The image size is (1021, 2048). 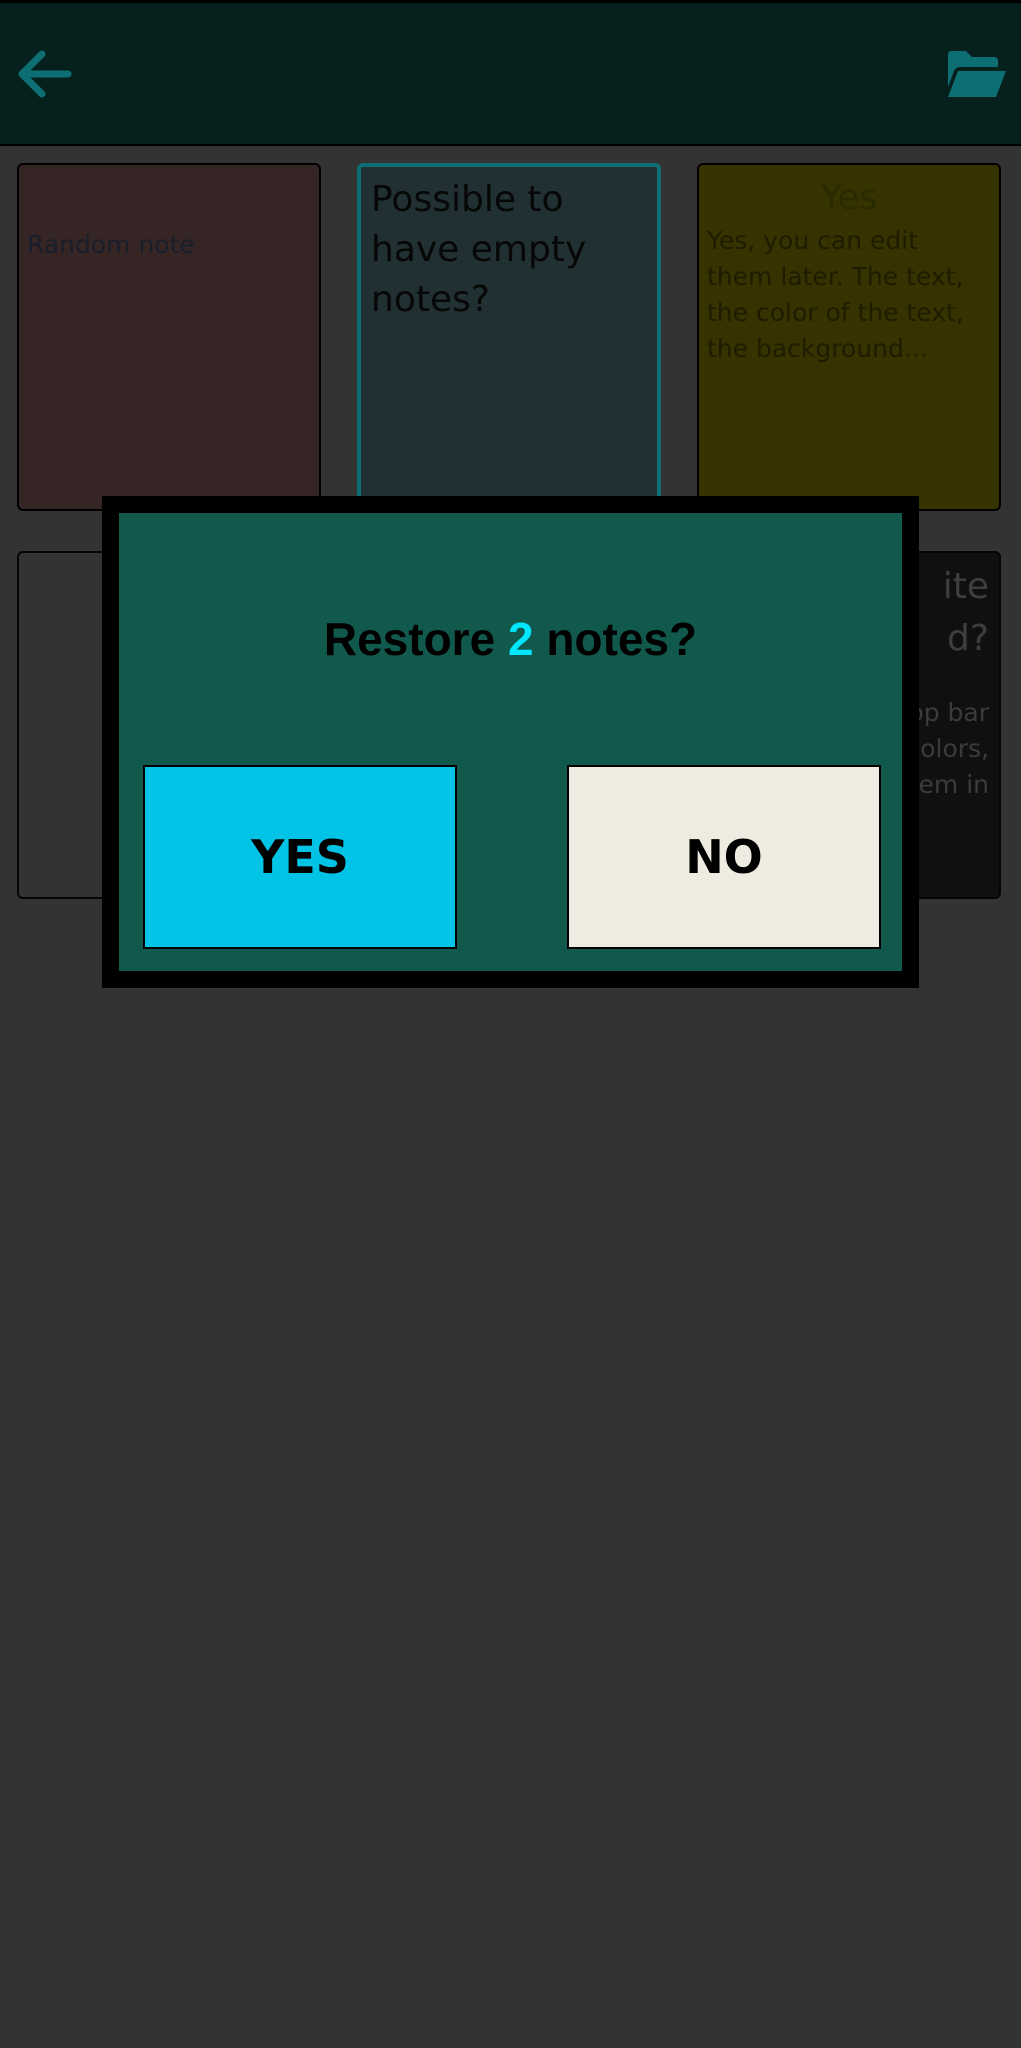 I want to click on back-button, so click(x=44, y=74).